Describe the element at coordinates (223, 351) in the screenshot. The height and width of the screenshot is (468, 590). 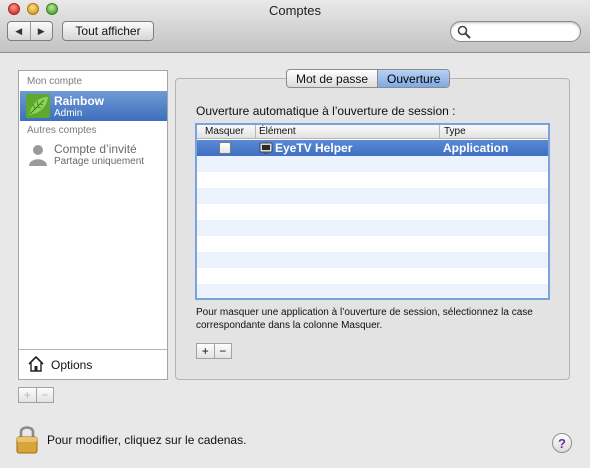
I see `remove-login-item-button: −` at that location.